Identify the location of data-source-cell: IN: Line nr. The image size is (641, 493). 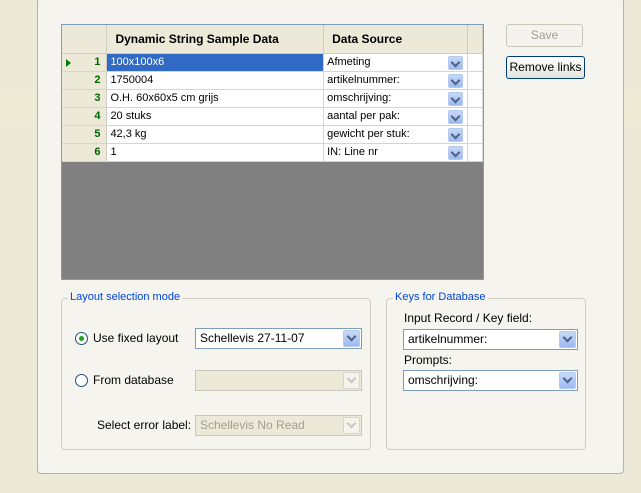
(395, 152).